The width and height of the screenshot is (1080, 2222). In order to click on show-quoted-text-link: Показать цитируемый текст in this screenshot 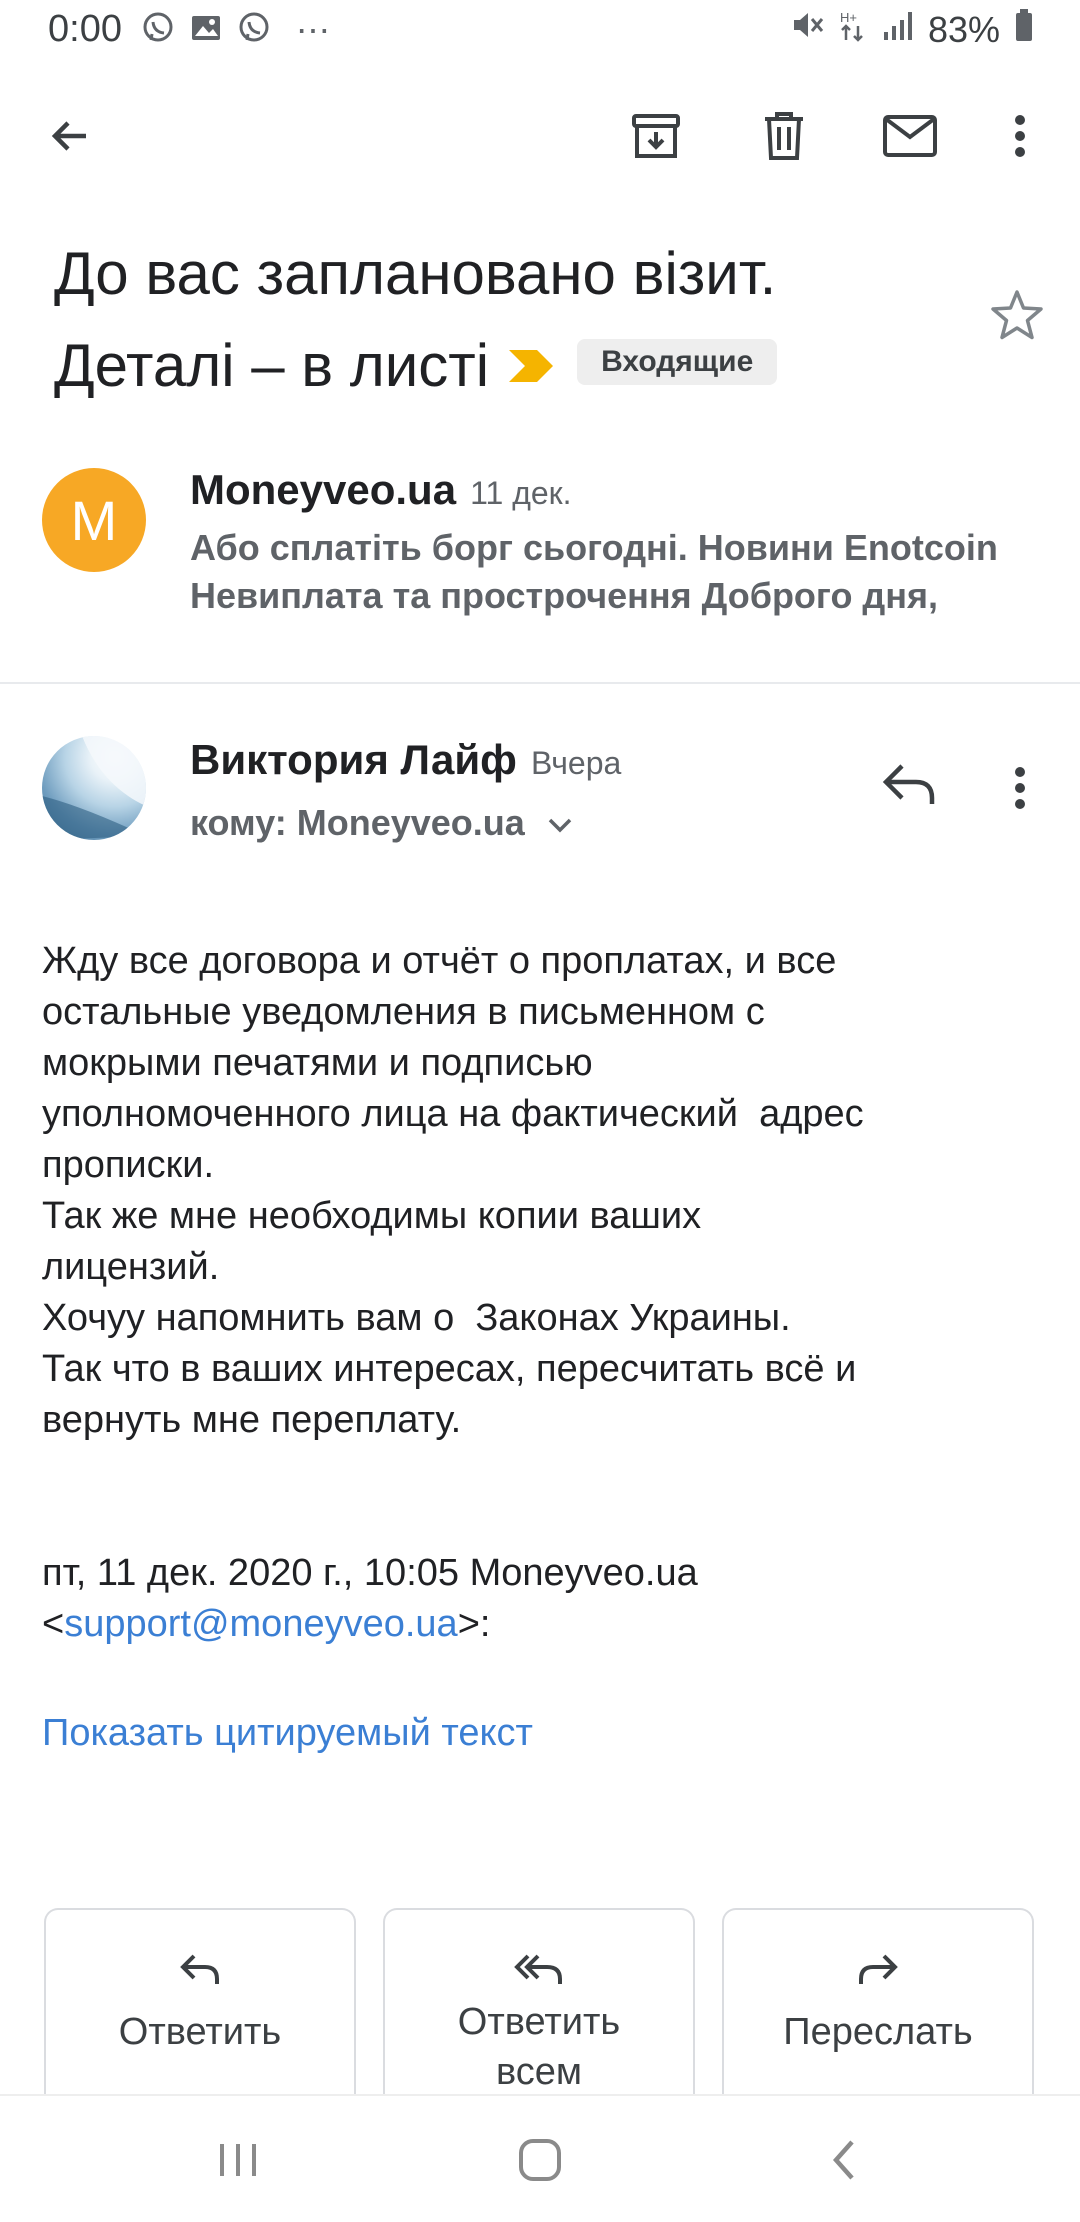, I will do `click(287, 1733)`.